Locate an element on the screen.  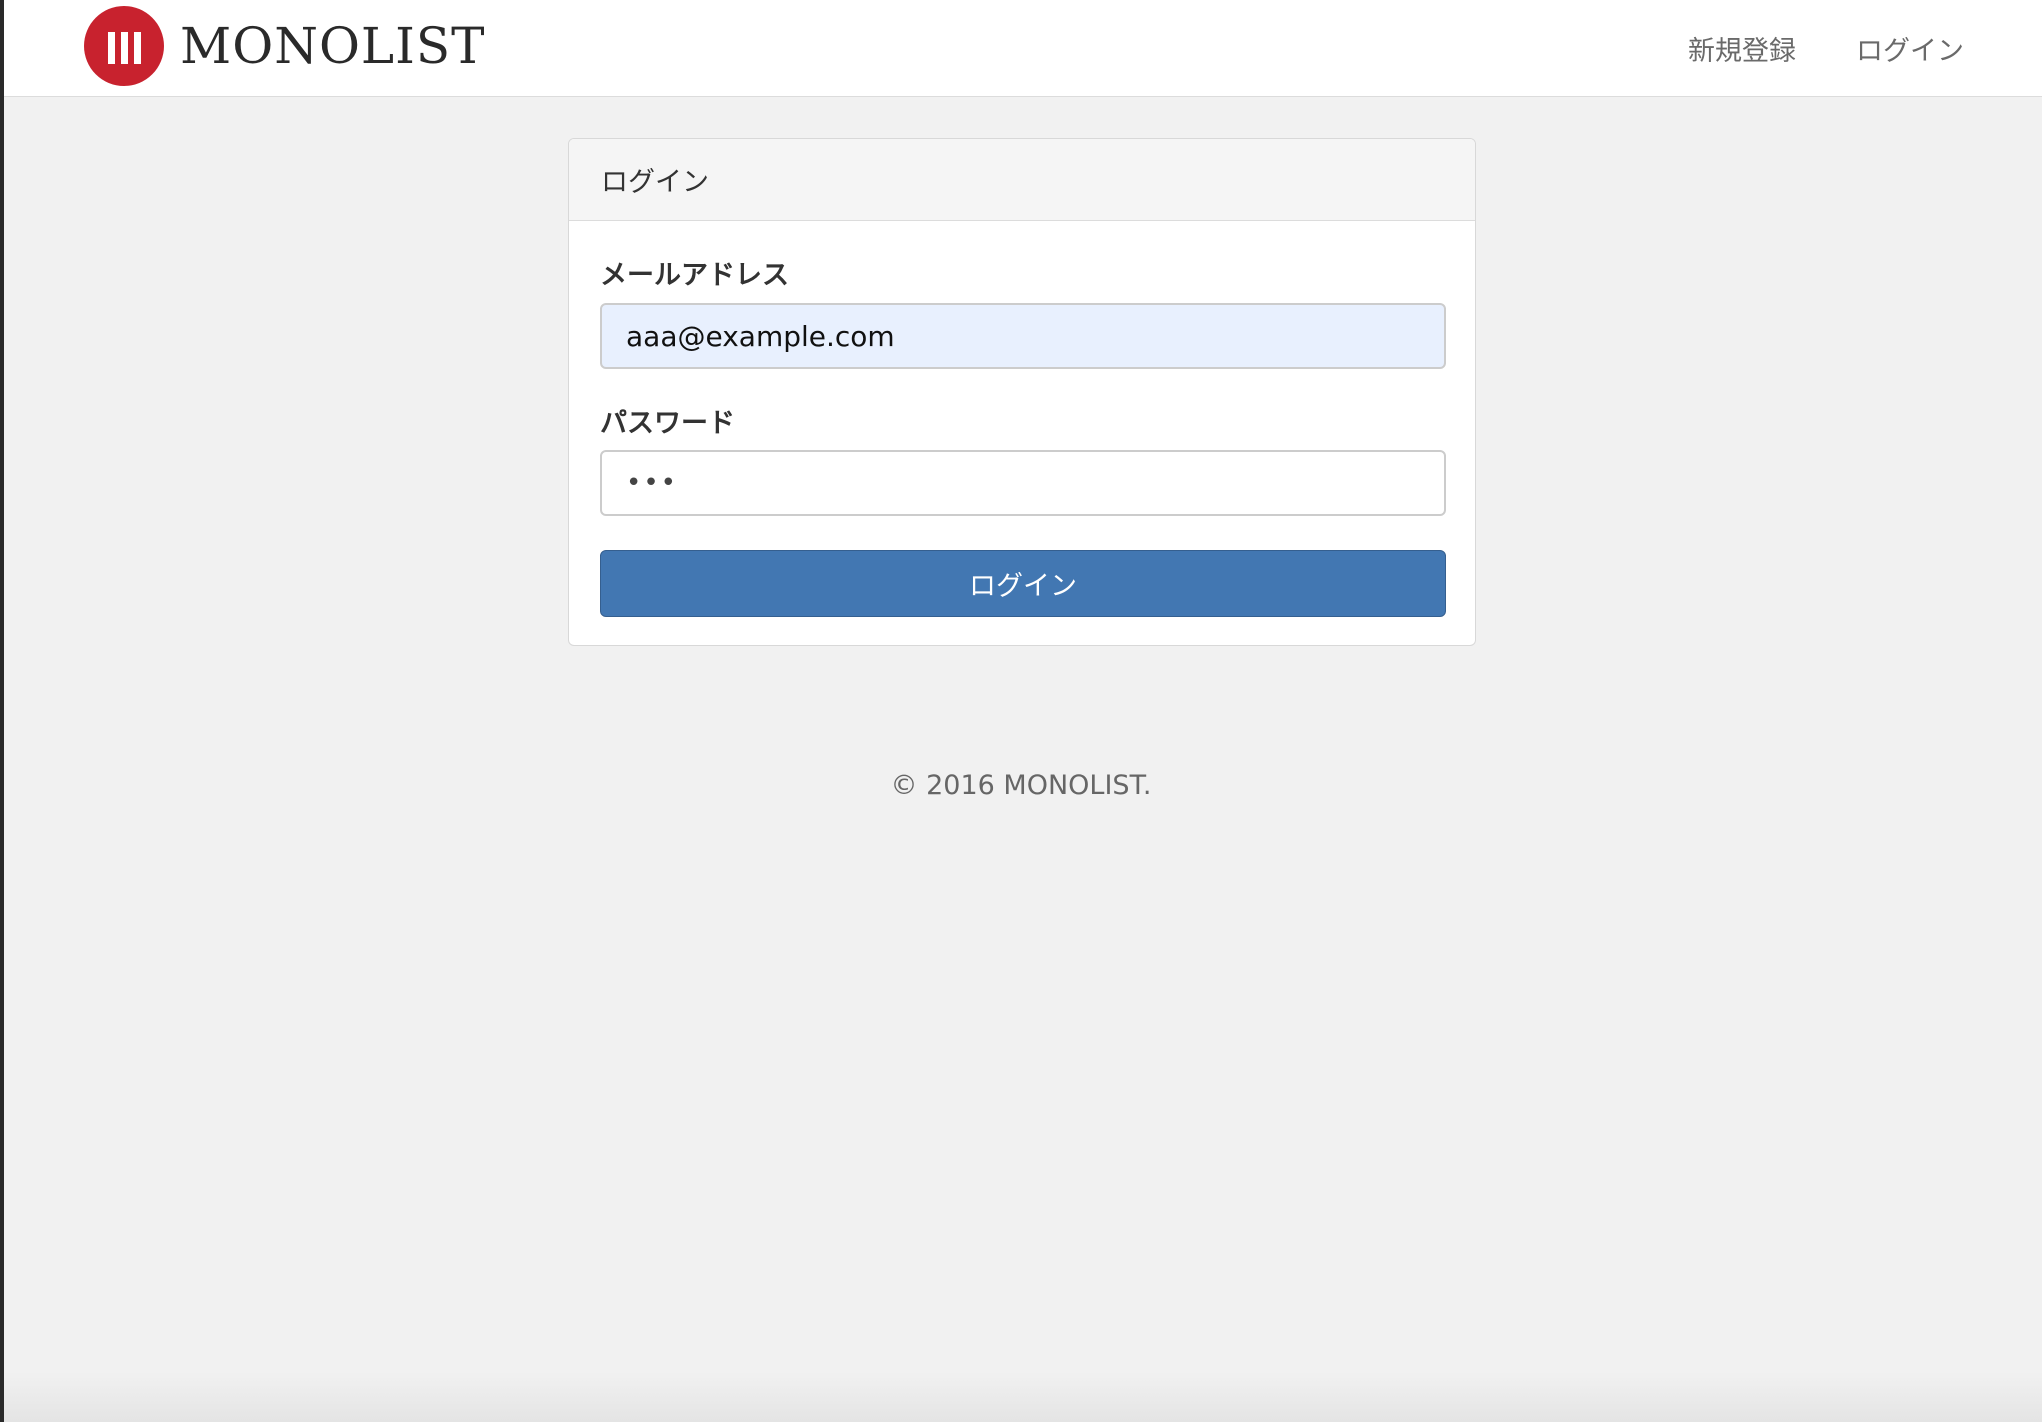
footer-copyright: © 2016 MONOLIST. is located at coordinates (1021, 785).